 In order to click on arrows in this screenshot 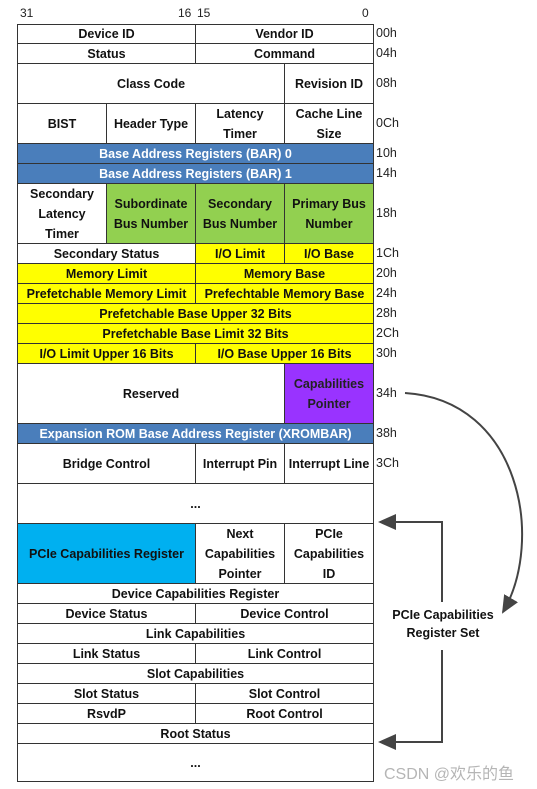, I will do `click(451, 571)`.